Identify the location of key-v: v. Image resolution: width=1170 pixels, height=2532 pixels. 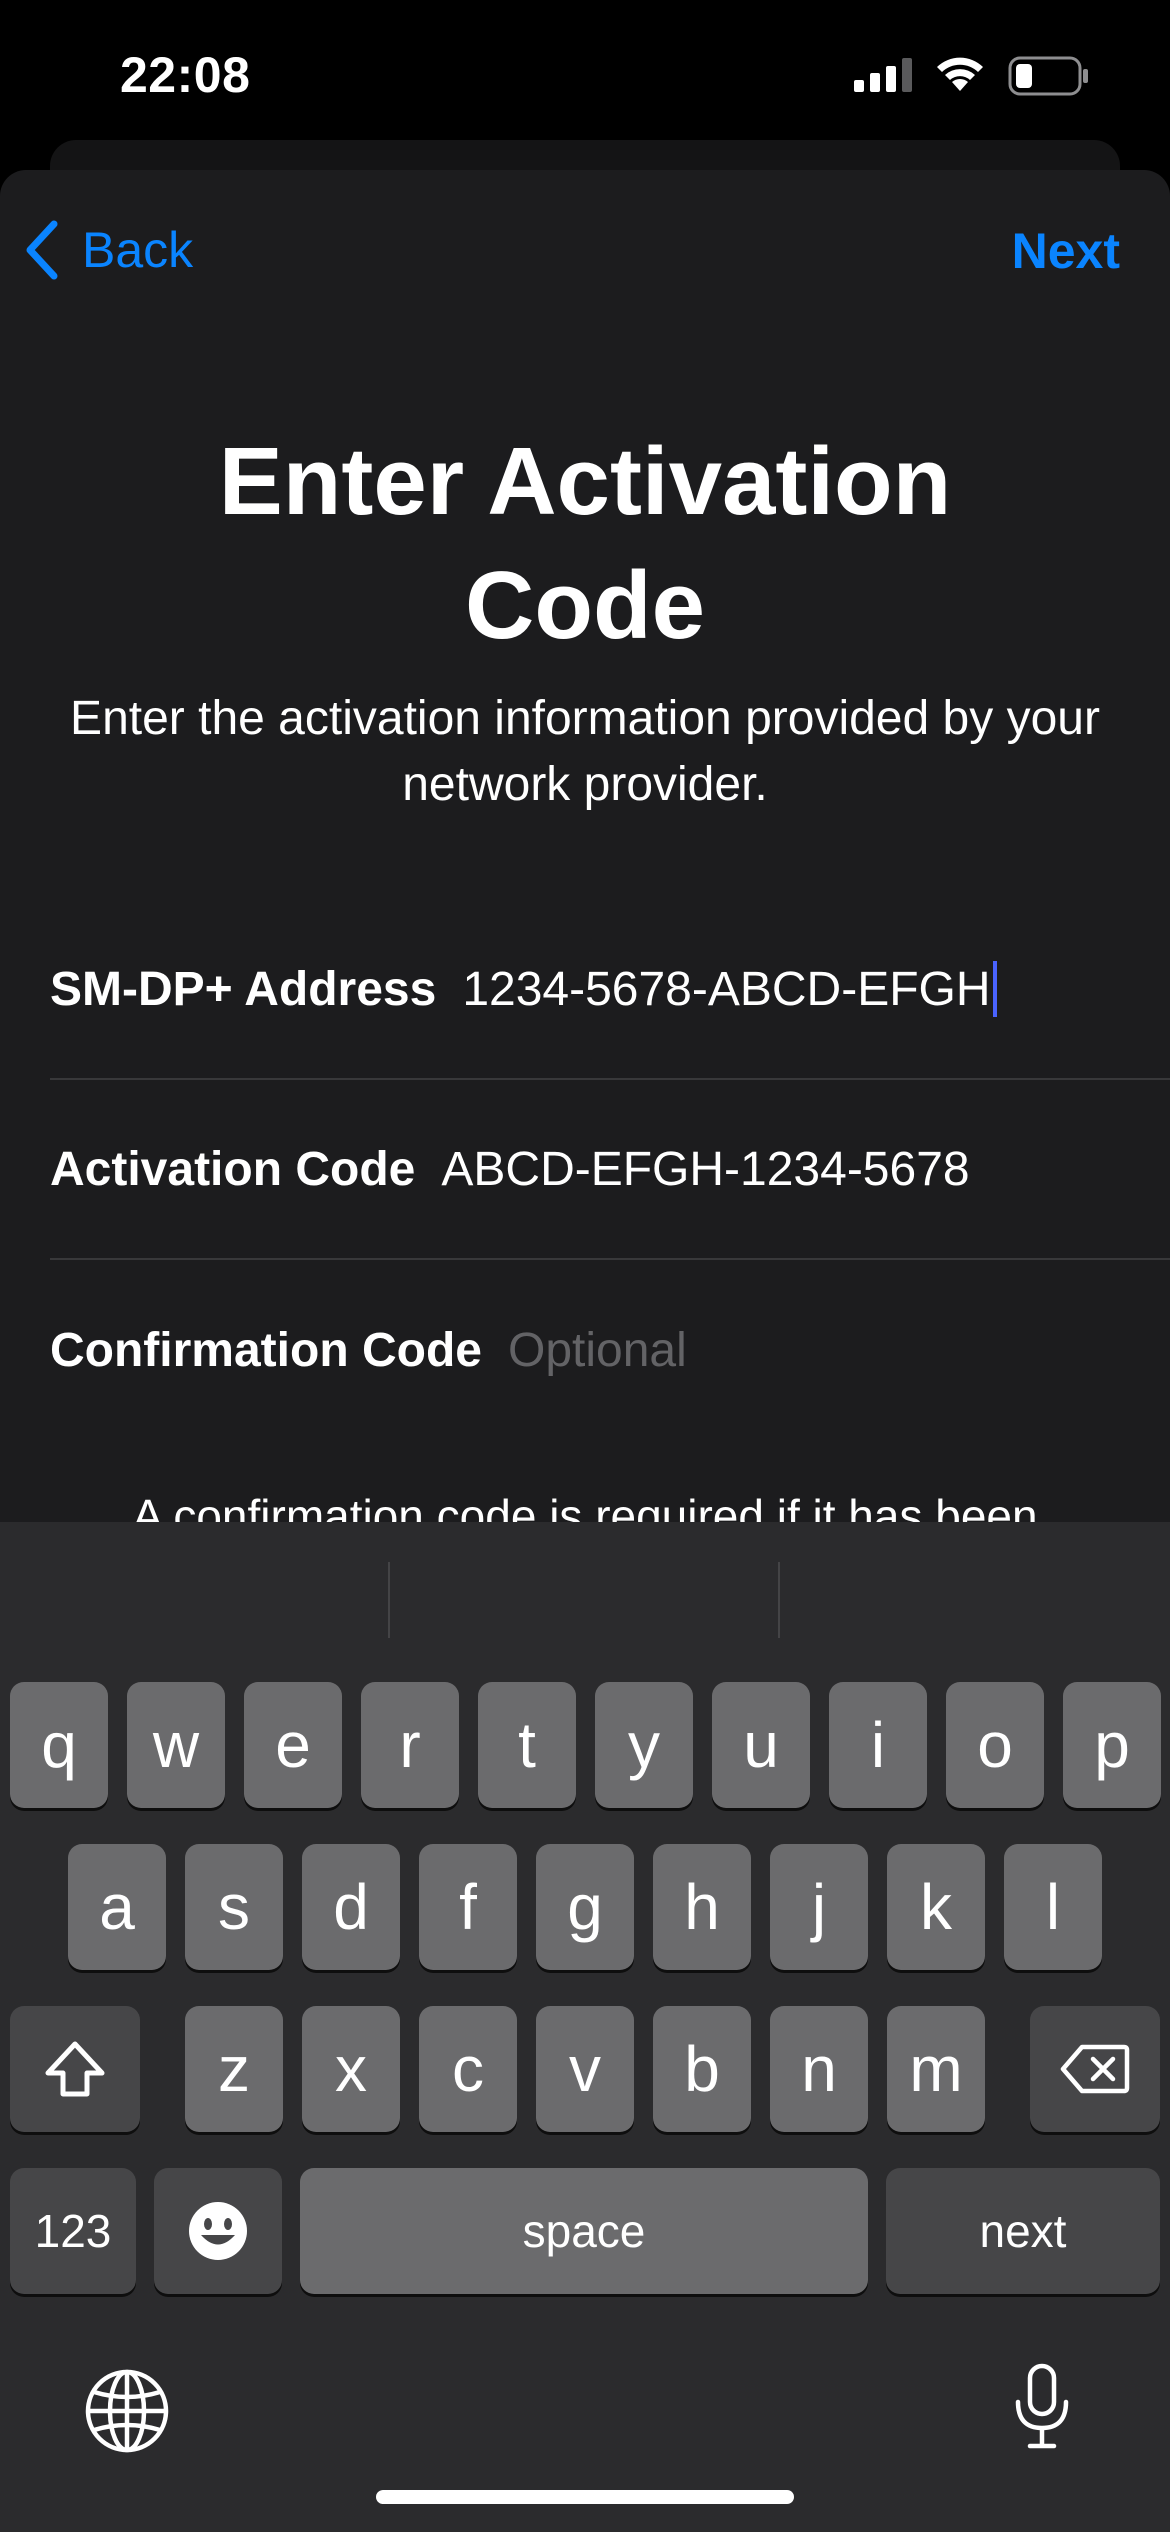
(585, 2069).